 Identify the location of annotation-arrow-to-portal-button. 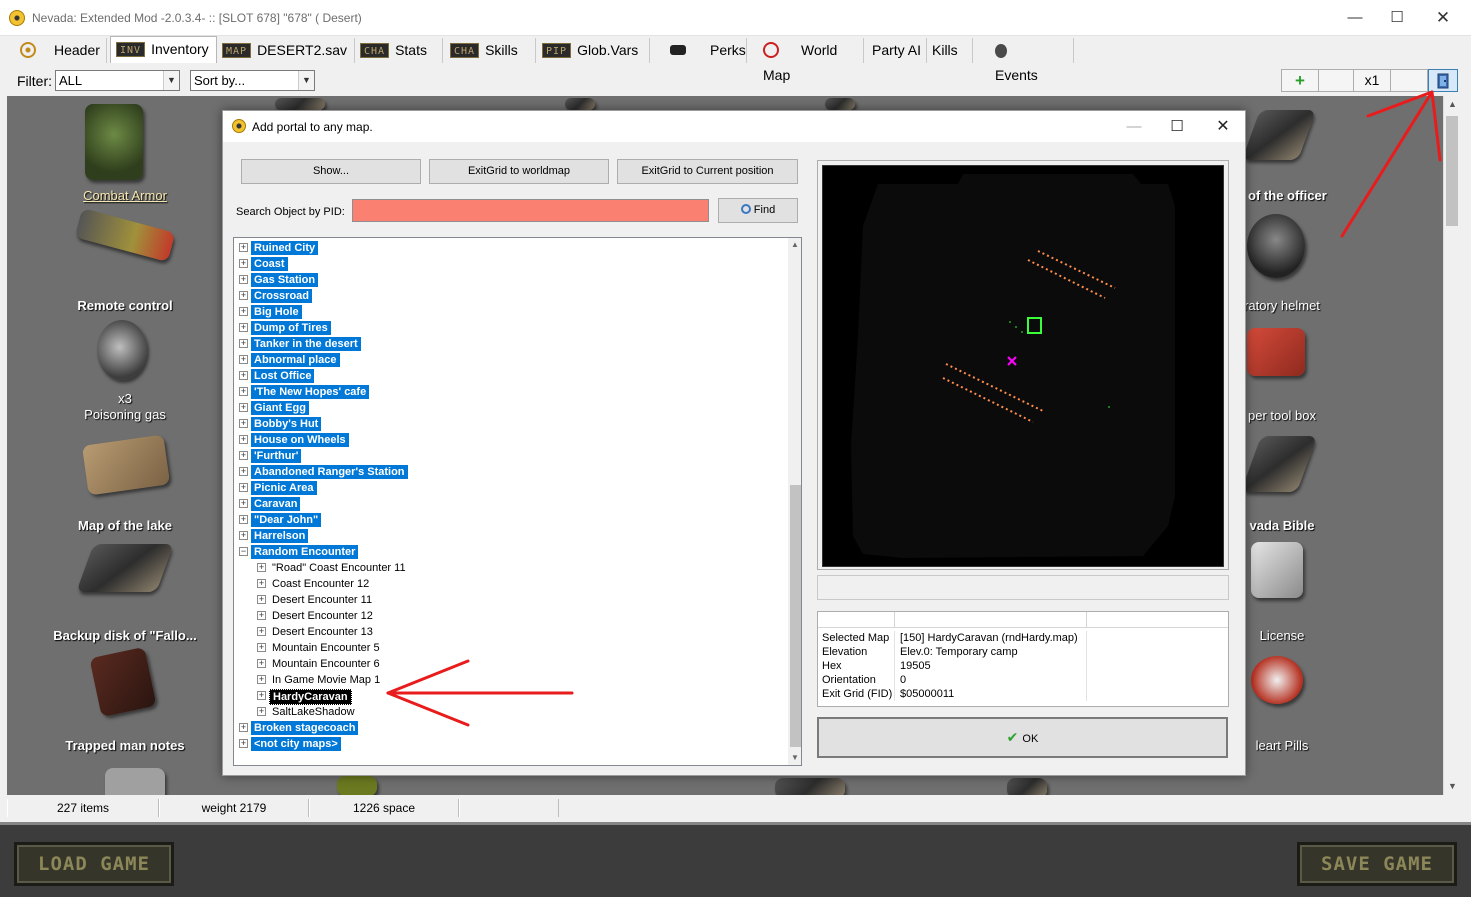
(1387, 164).